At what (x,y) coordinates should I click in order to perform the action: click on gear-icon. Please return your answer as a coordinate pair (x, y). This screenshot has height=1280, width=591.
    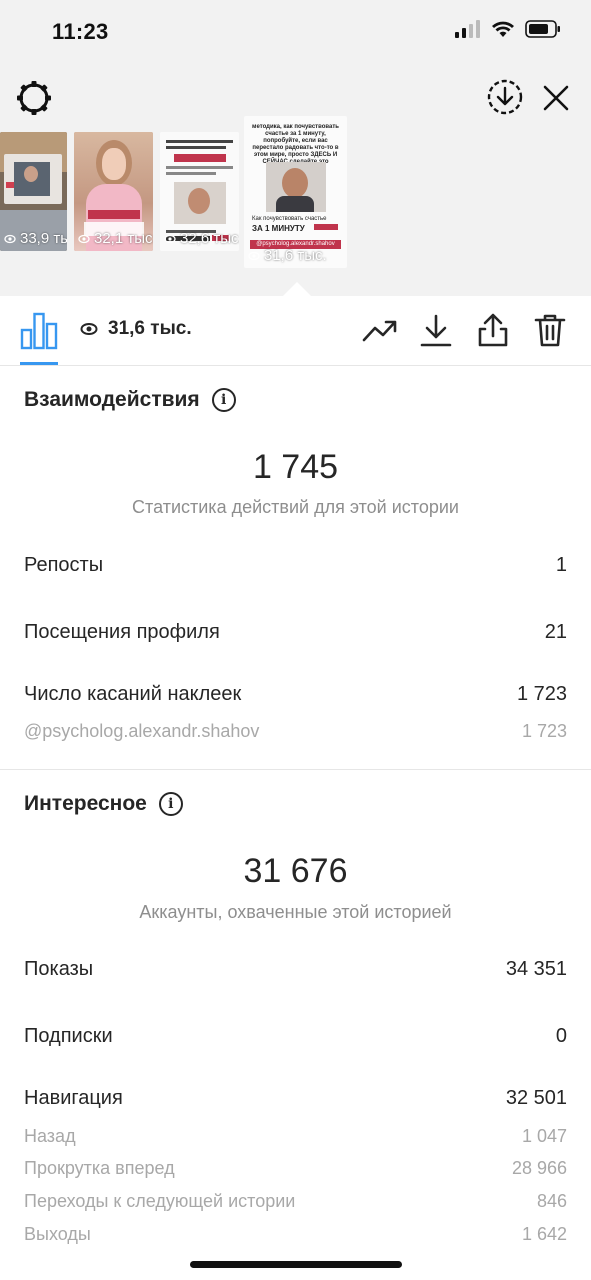
    Looking at the image, I should click on (34, 98).